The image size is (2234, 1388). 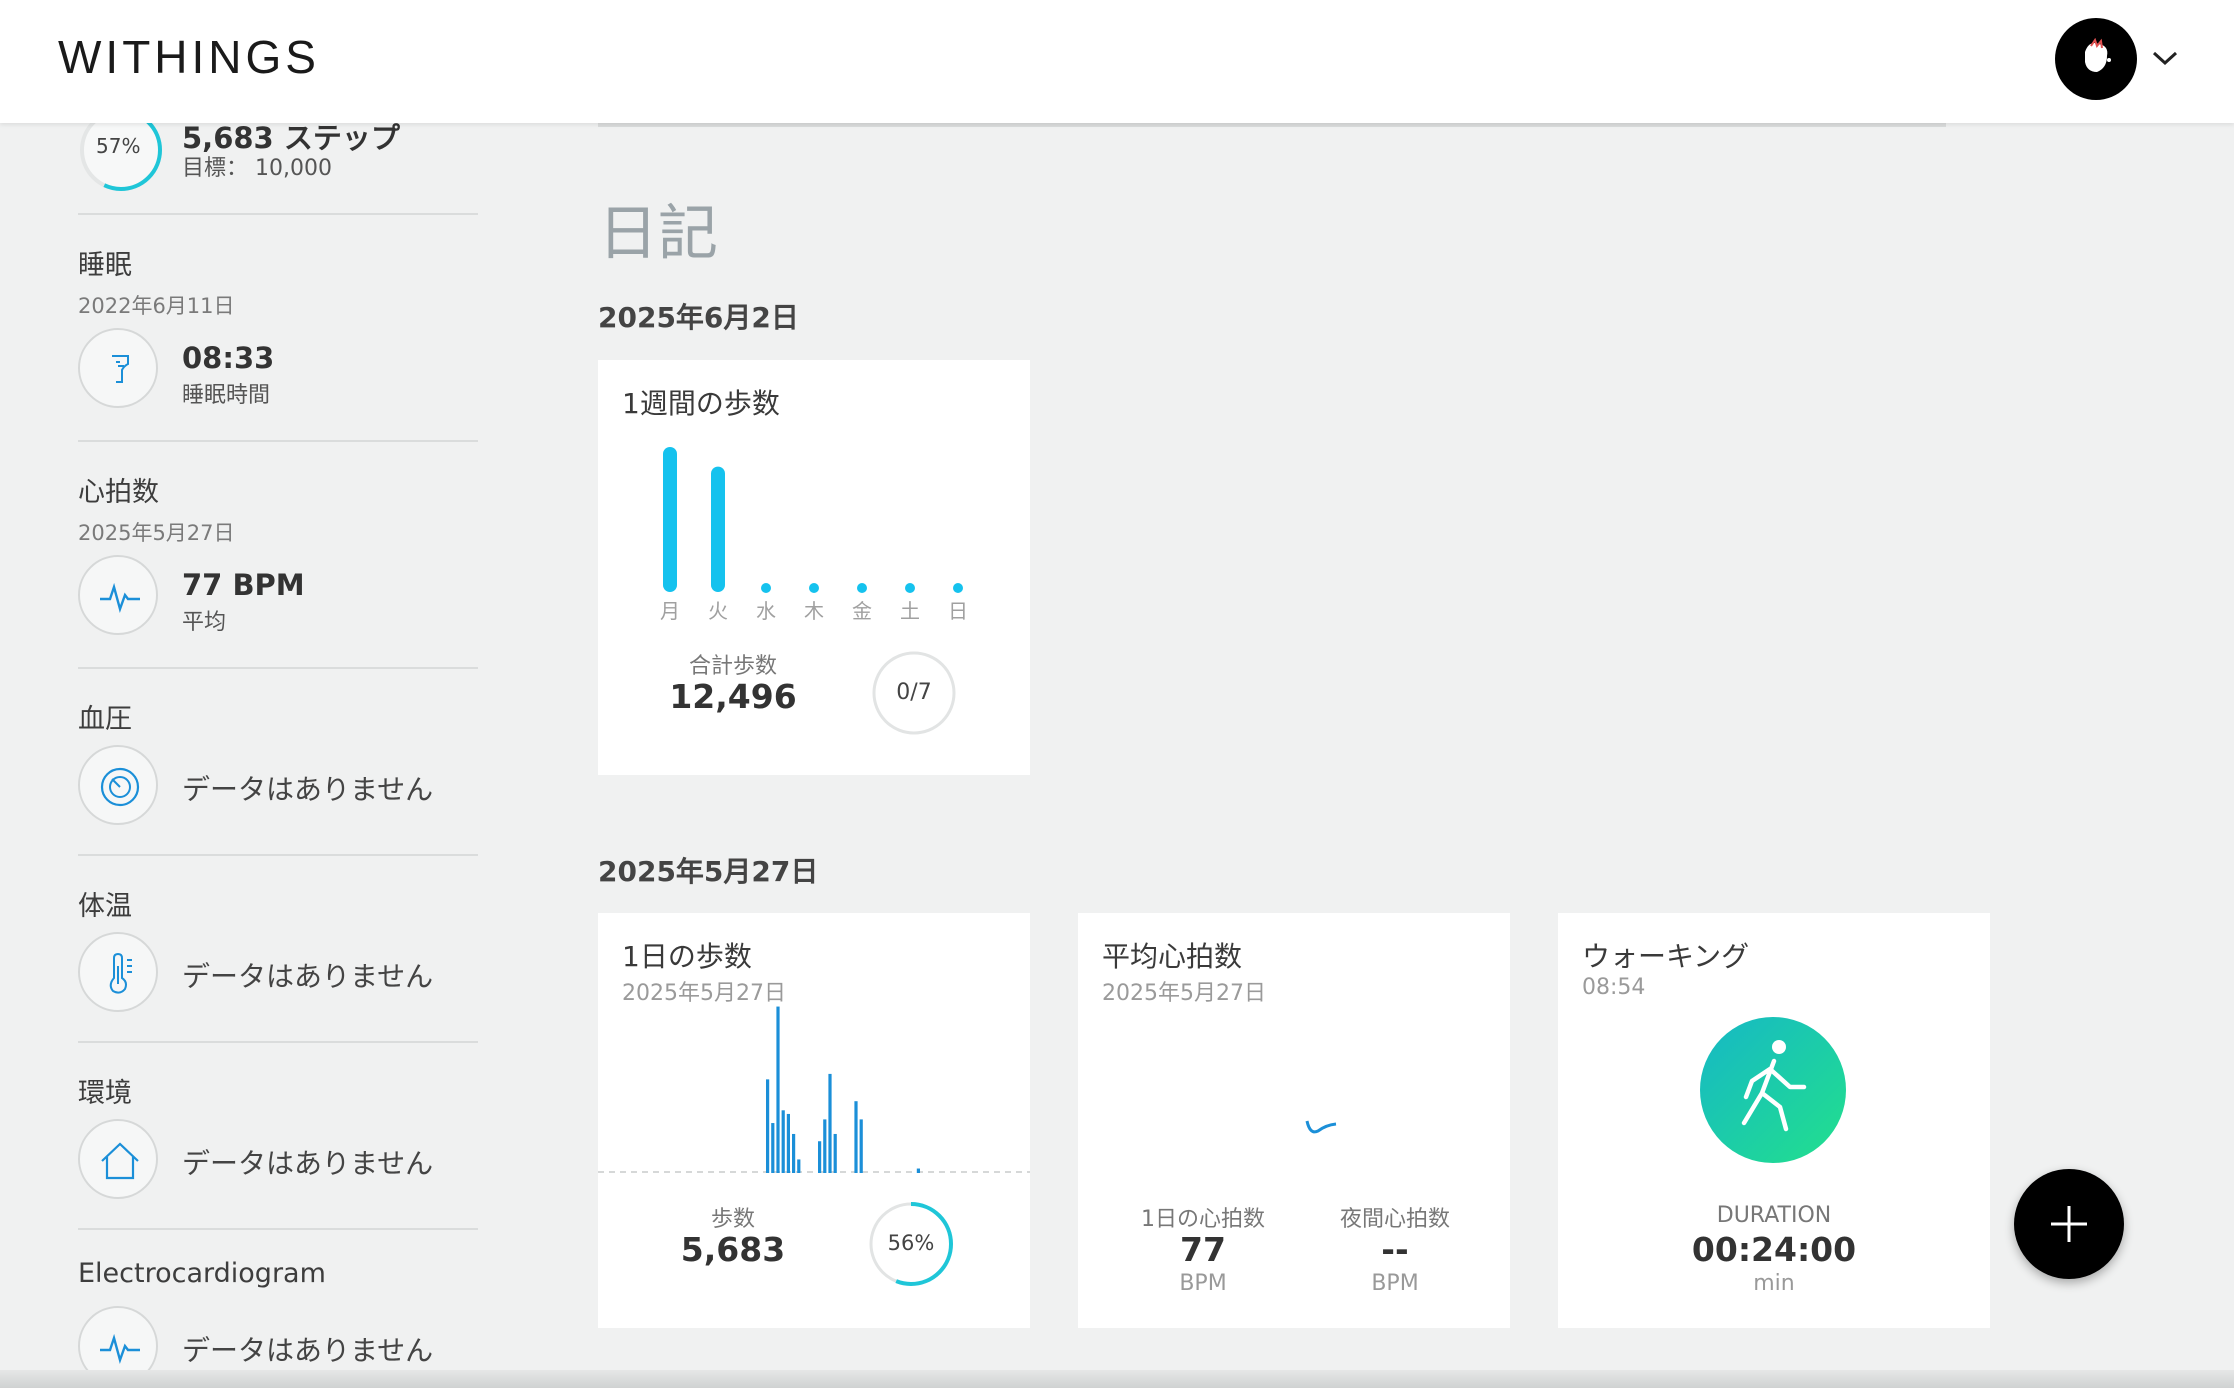 What do you see at coordinates (814, 1089) in the screenshot?
I see `daily-steps-chart` at bounding box center [814, 1089].